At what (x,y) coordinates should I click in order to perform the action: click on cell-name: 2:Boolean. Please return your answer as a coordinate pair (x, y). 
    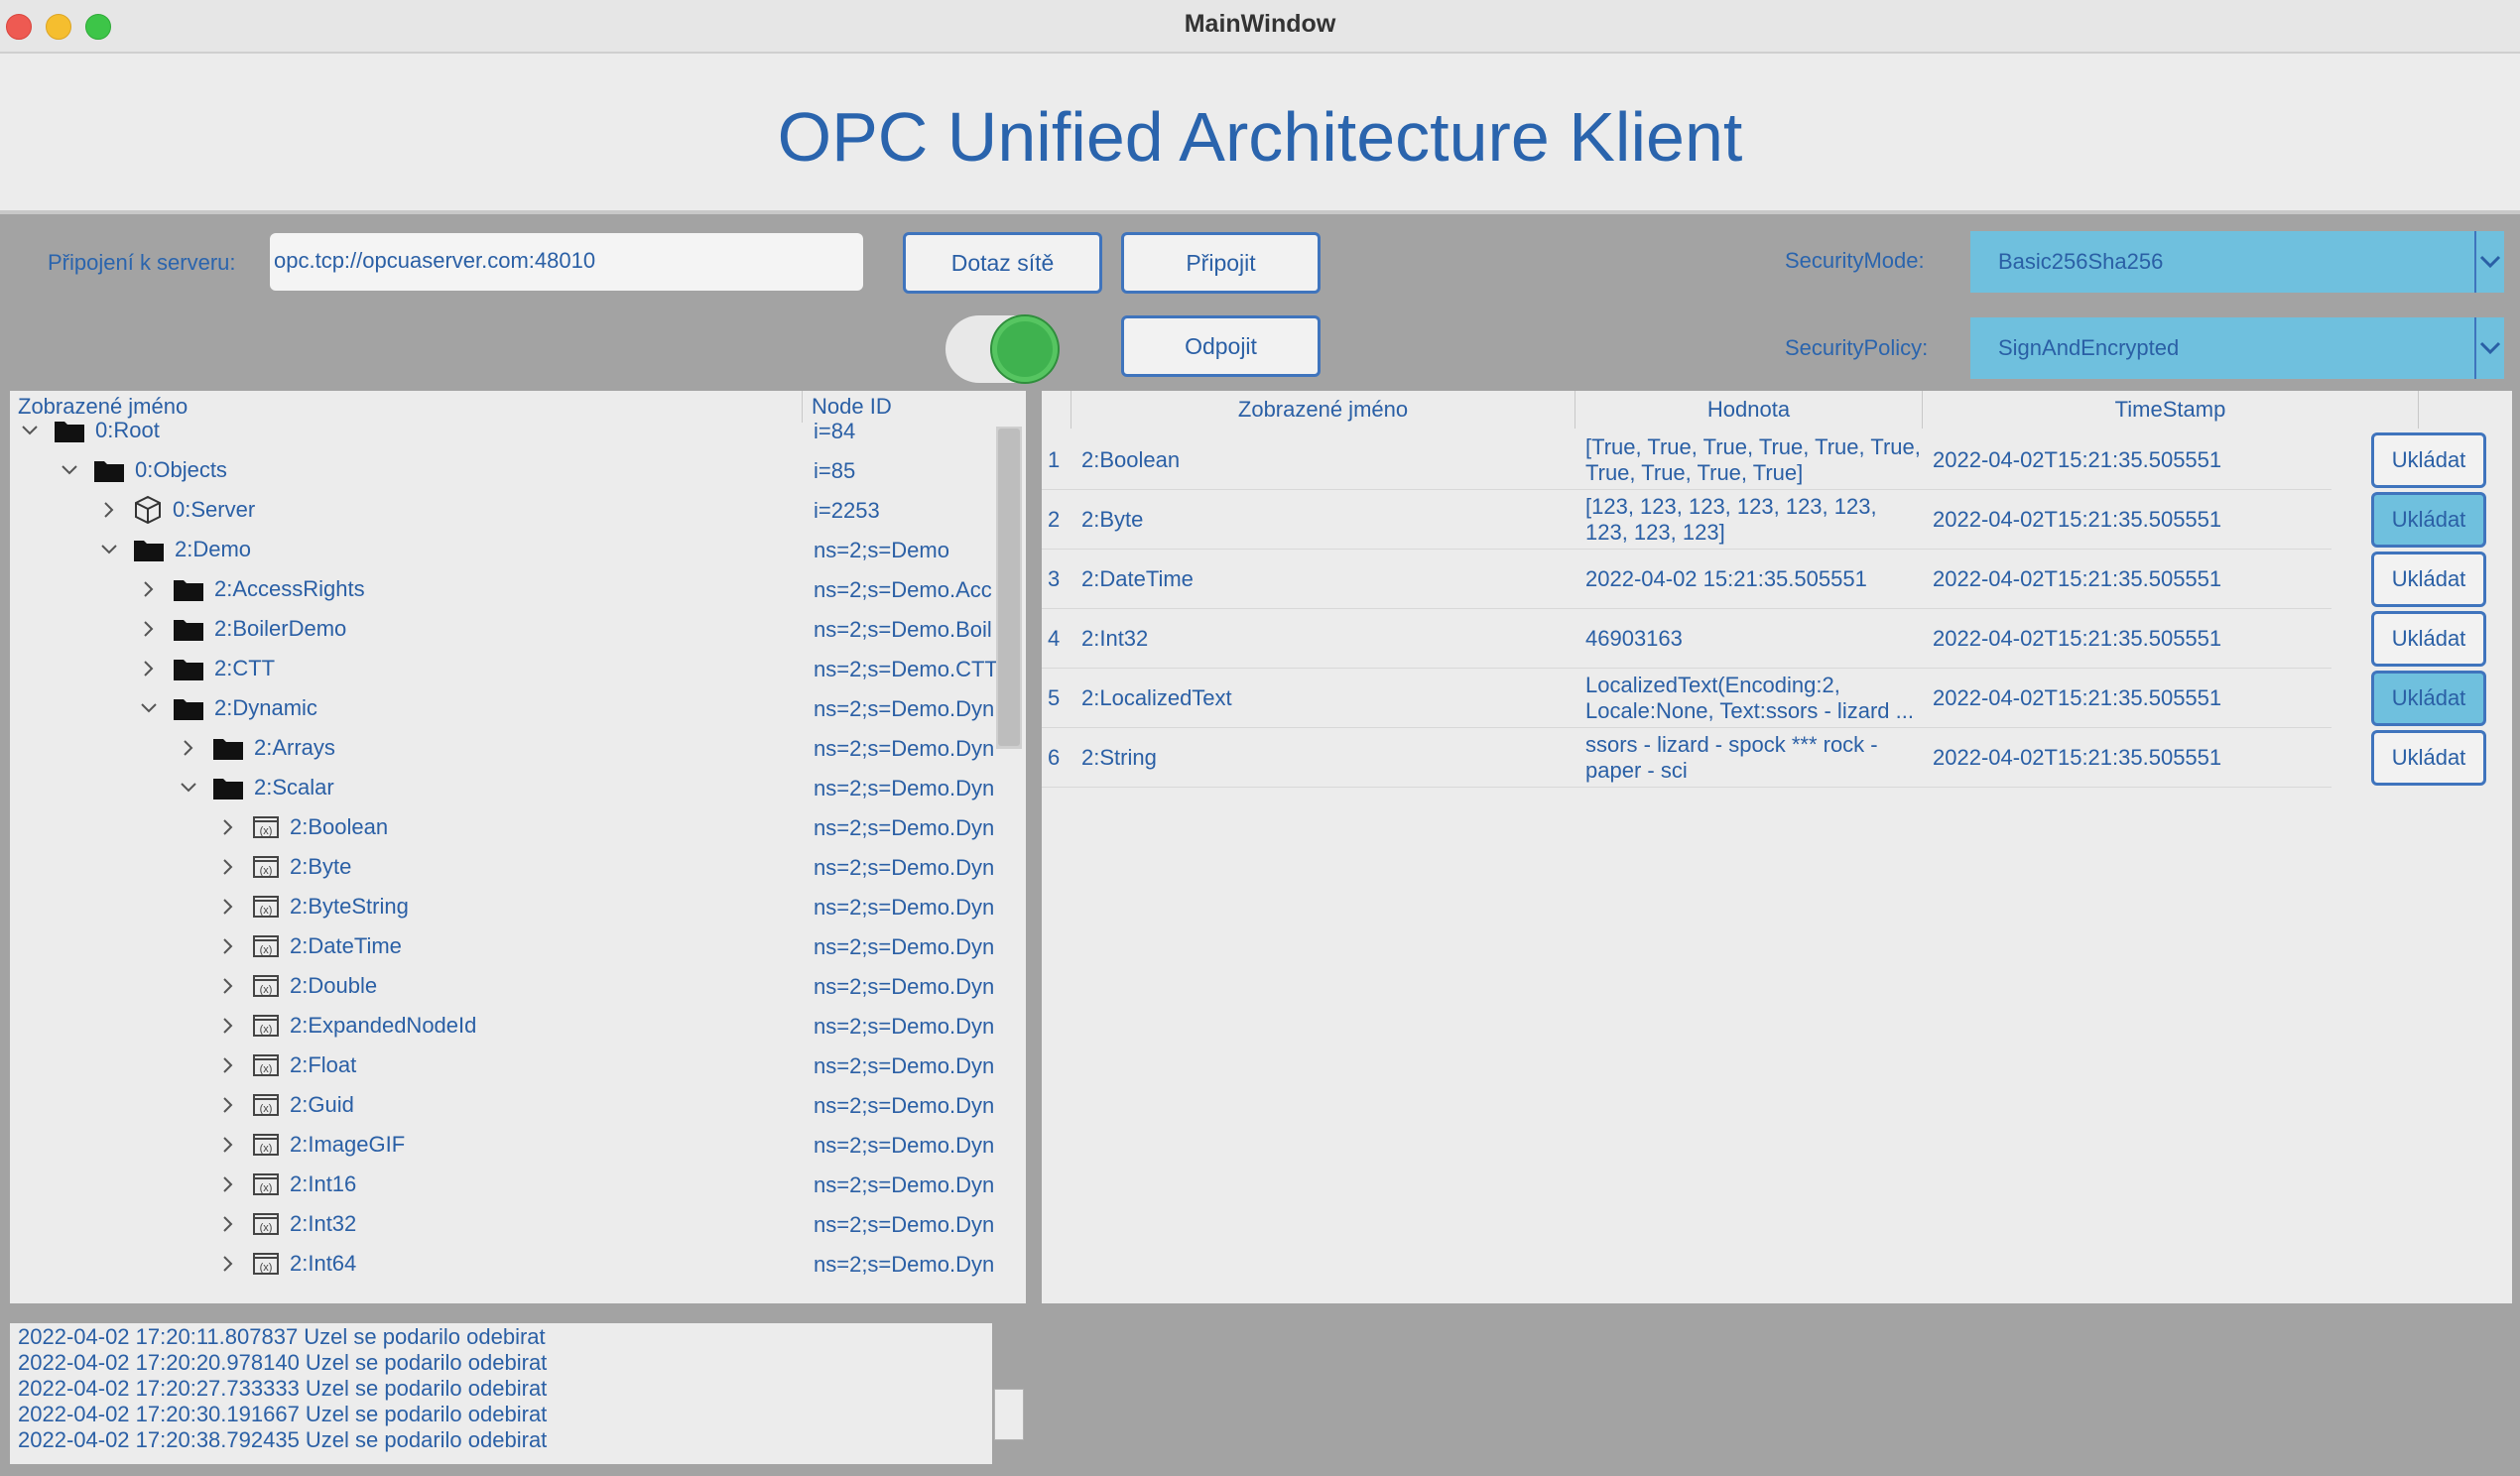
    Looking at the image, I should click on (1131, 459).